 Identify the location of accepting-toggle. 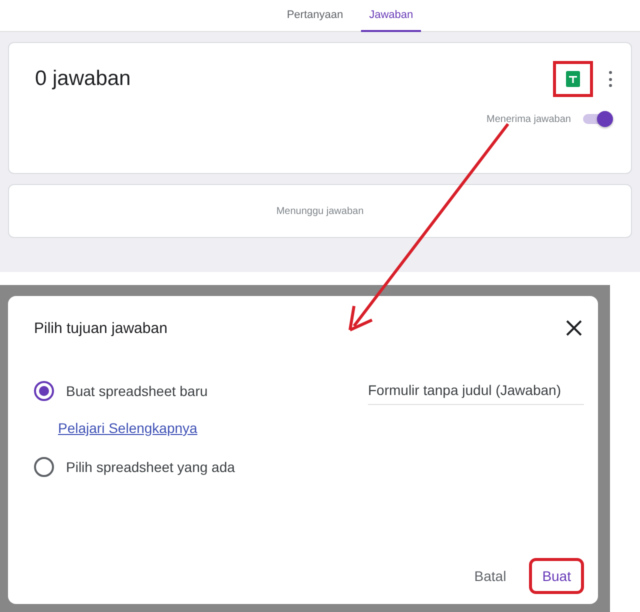
(598, 119).